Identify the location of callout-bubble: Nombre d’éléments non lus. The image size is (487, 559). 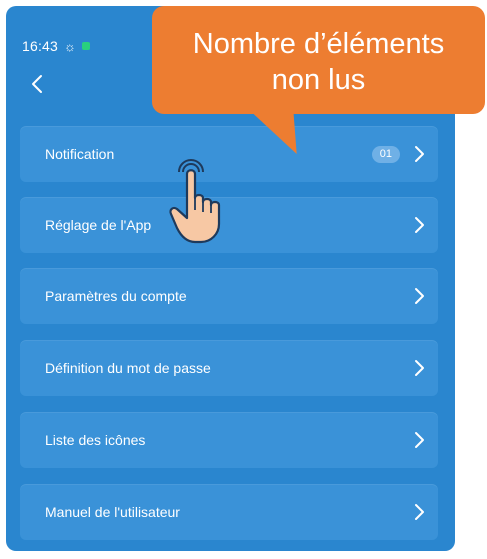
(318, 60).